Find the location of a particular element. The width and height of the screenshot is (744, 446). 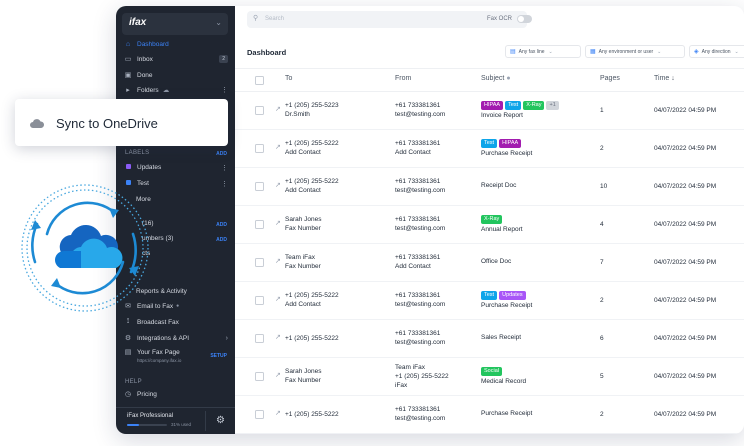

row-from-line: +1 (205) 255-5222 is located at coordinates (422, 376).